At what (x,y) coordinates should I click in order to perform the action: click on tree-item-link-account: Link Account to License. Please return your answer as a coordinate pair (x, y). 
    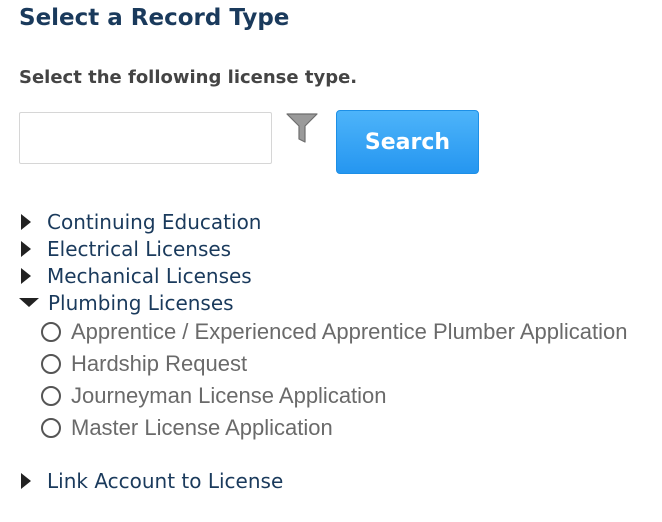
    Looking at the image, I should click on (151, 480).